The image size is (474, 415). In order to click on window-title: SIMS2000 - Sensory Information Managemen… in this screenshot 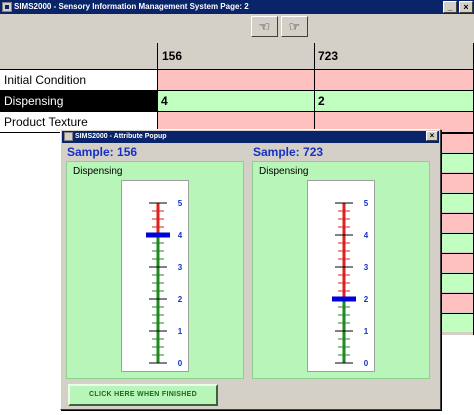, I will do `click(131, 6)`.